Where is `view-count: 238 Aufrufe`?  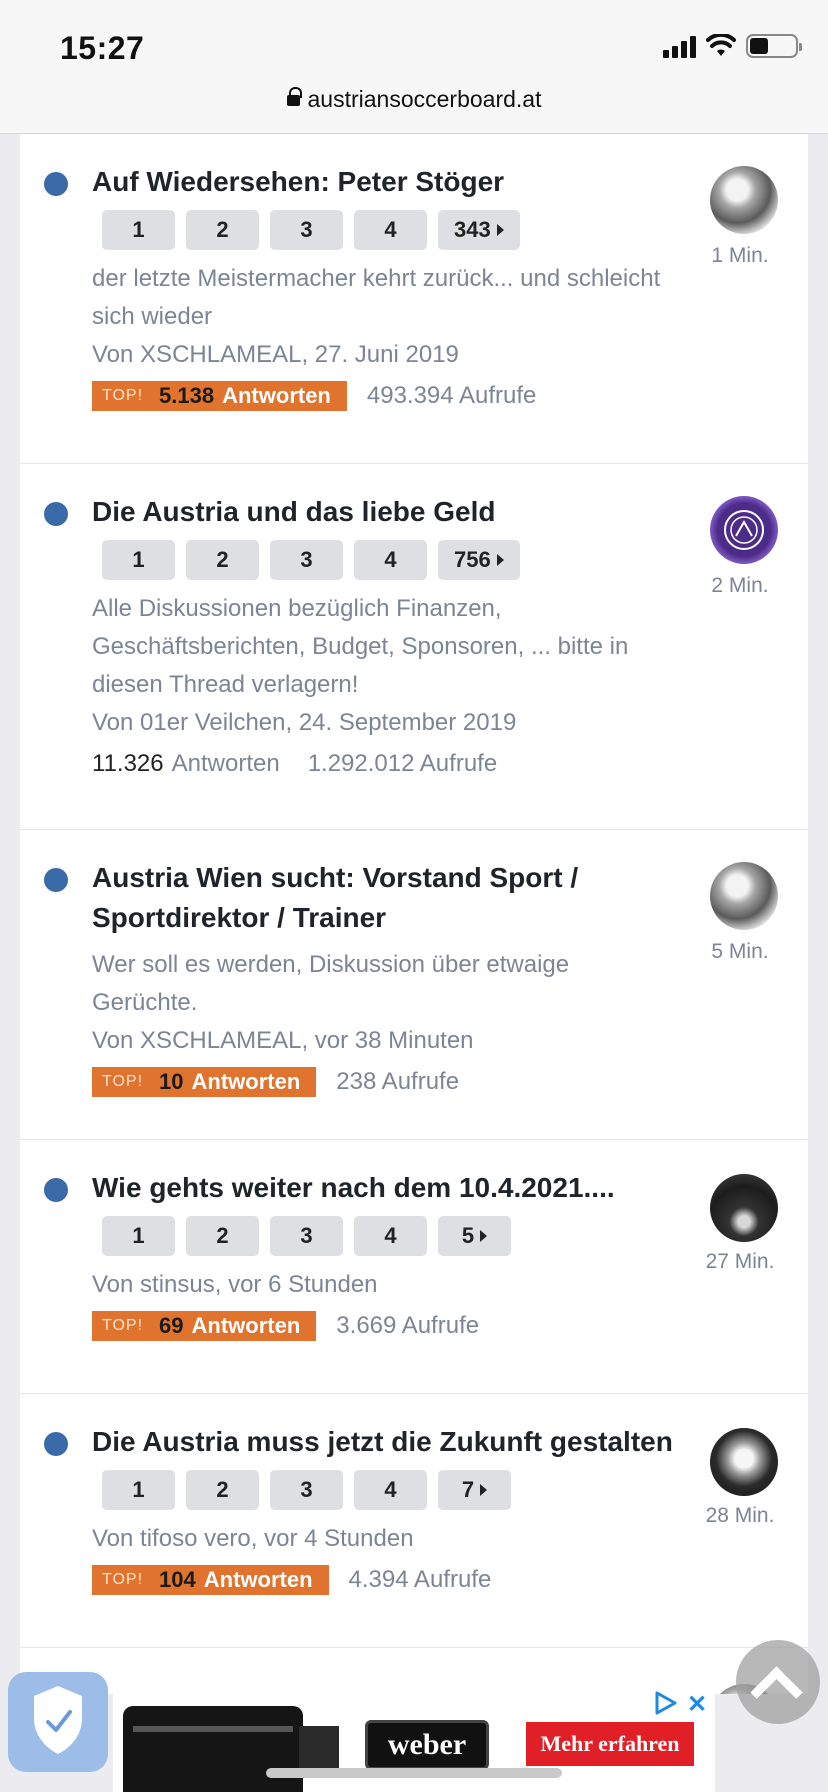
view-count: 238 Aufrufe is located at coordinates (398, 1081).